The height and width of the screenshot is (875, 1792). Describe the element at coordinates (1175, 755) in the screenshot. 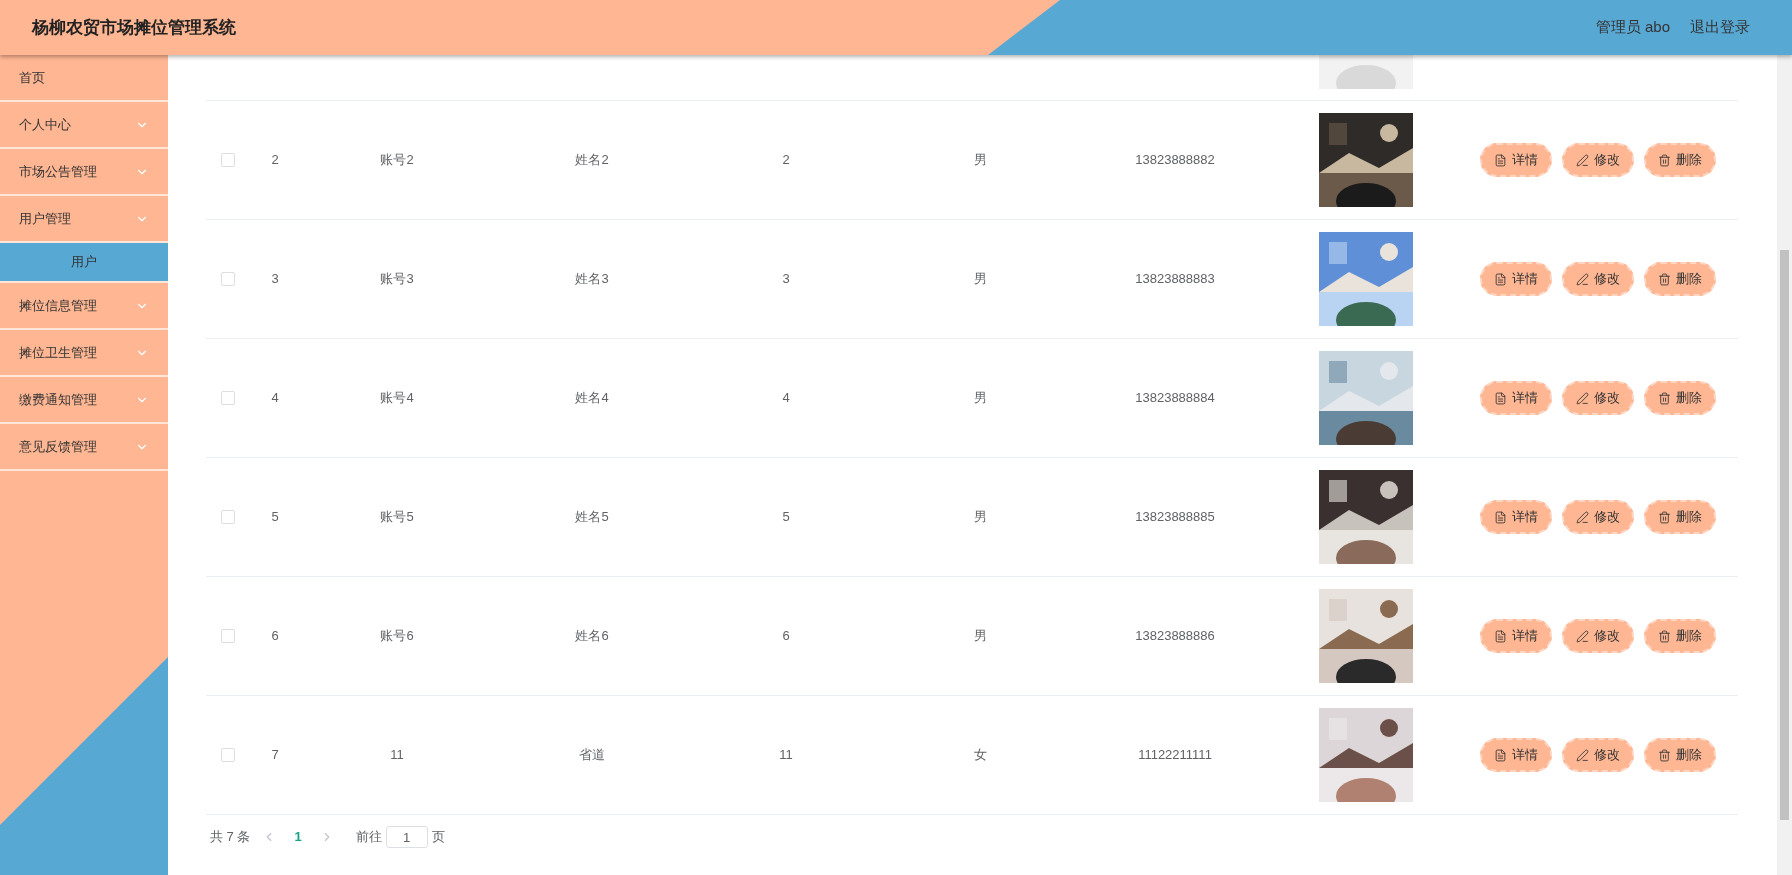

I see `table-cell-text: 11122211111` at that location.